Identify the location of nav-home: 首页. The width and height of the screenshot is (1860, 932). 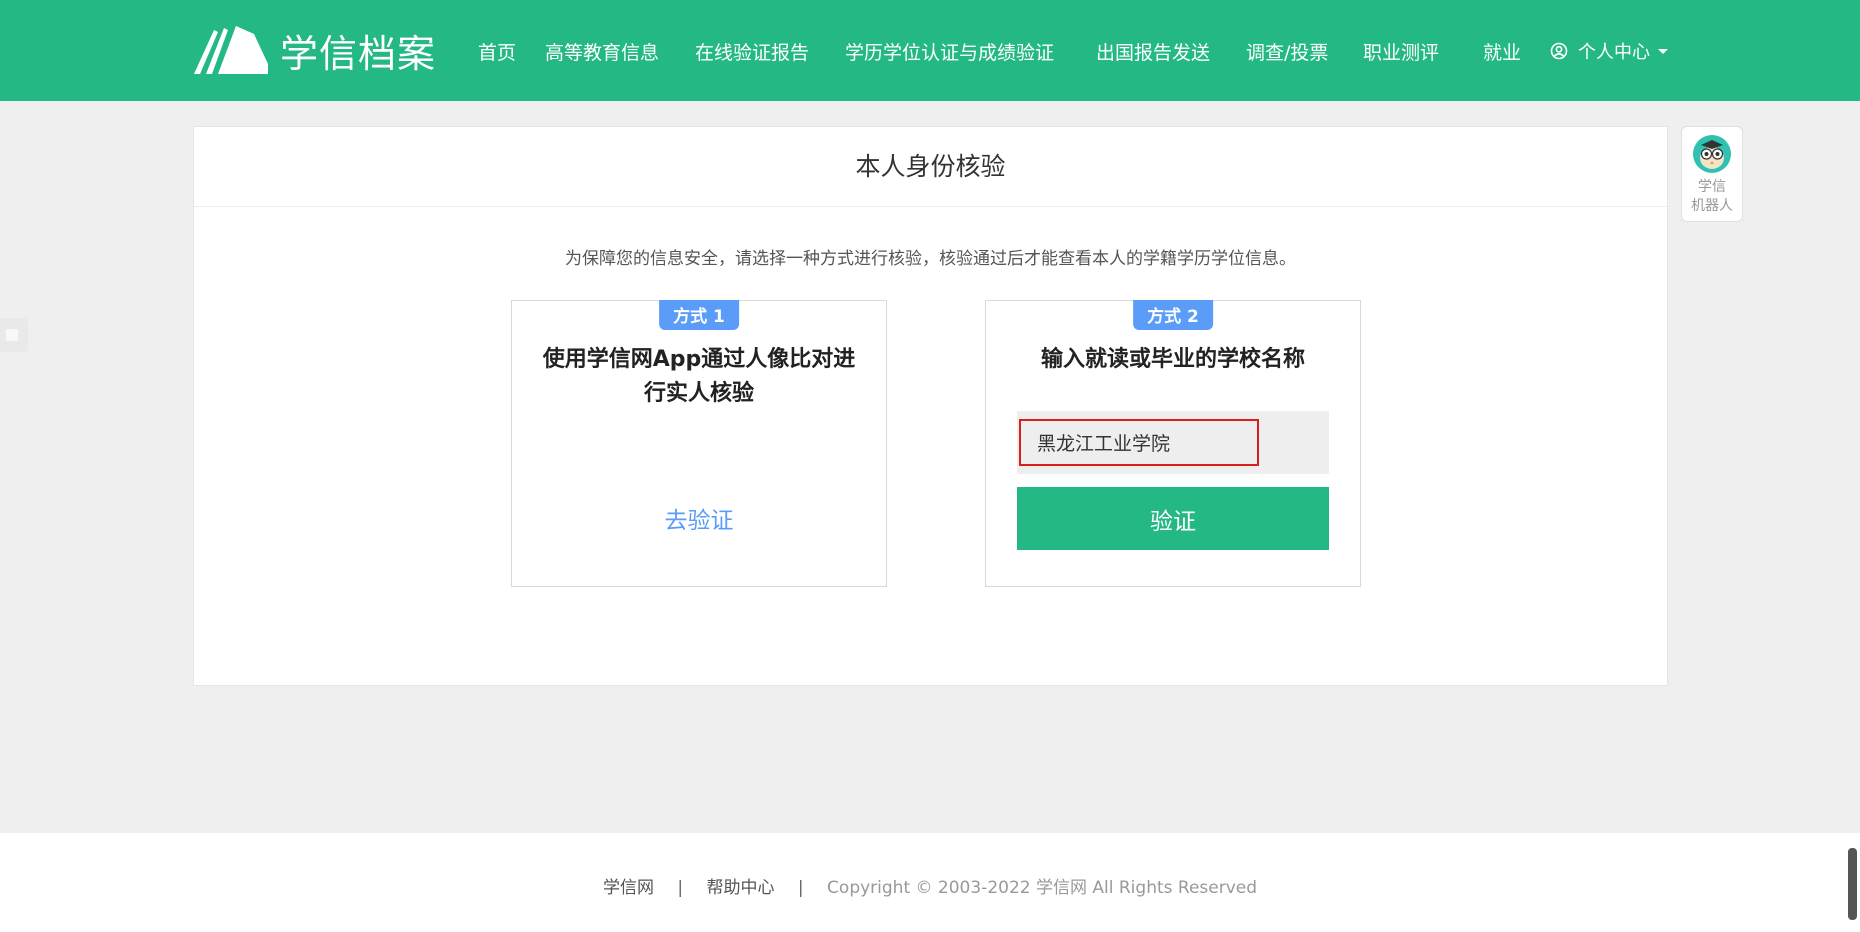
(497, 51).